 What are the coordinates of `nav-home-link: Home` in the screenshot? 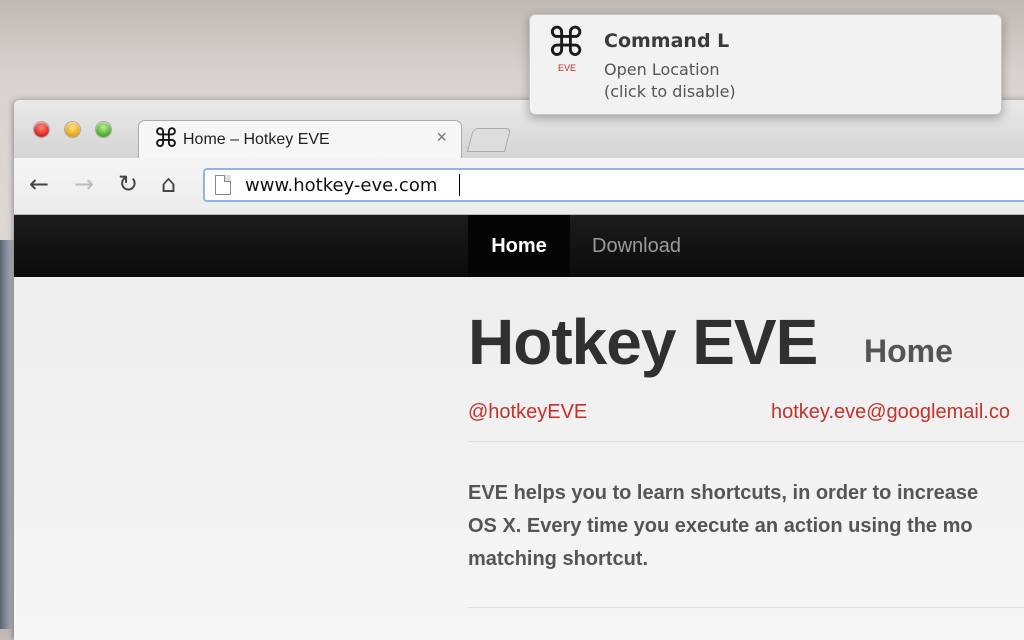 It's located at (519, 246).